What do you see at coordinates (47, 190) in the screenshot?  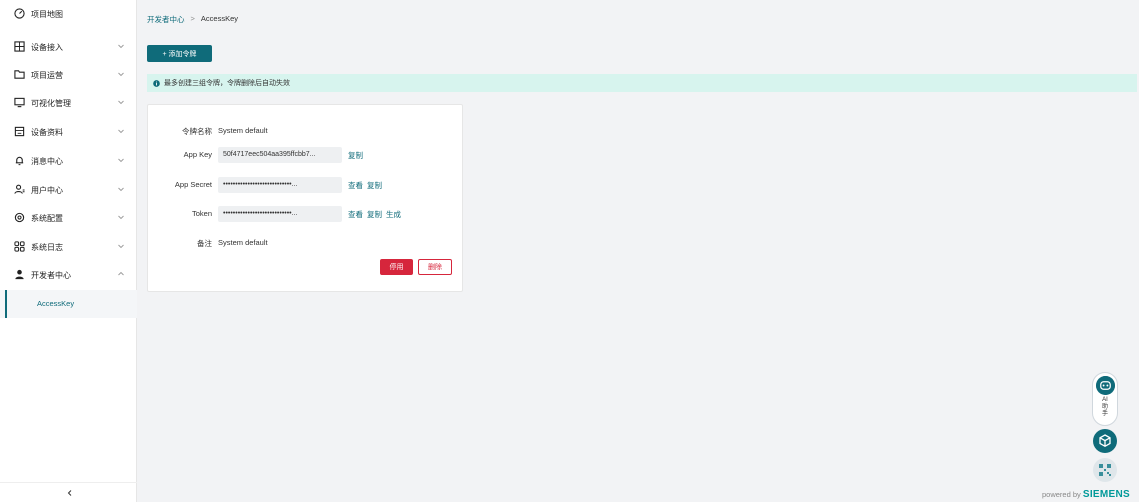 I see `sidebar-item-label: 用户中心` at bounding box center [47, 190].